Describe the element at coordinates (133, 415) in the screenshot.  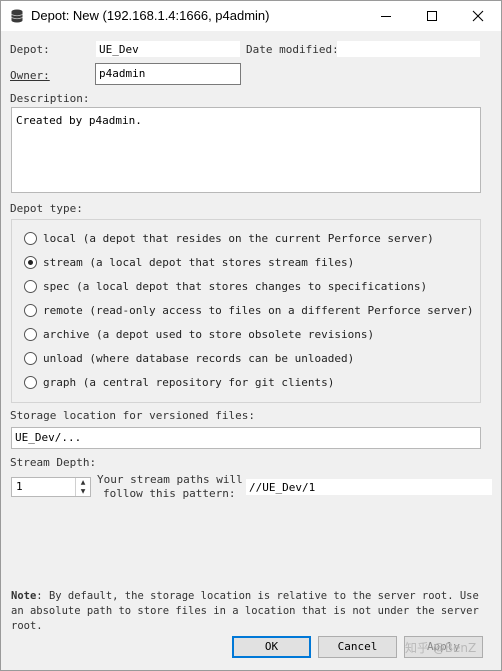
I see `storage-location-label: Storage location for versioned files:` at that location.